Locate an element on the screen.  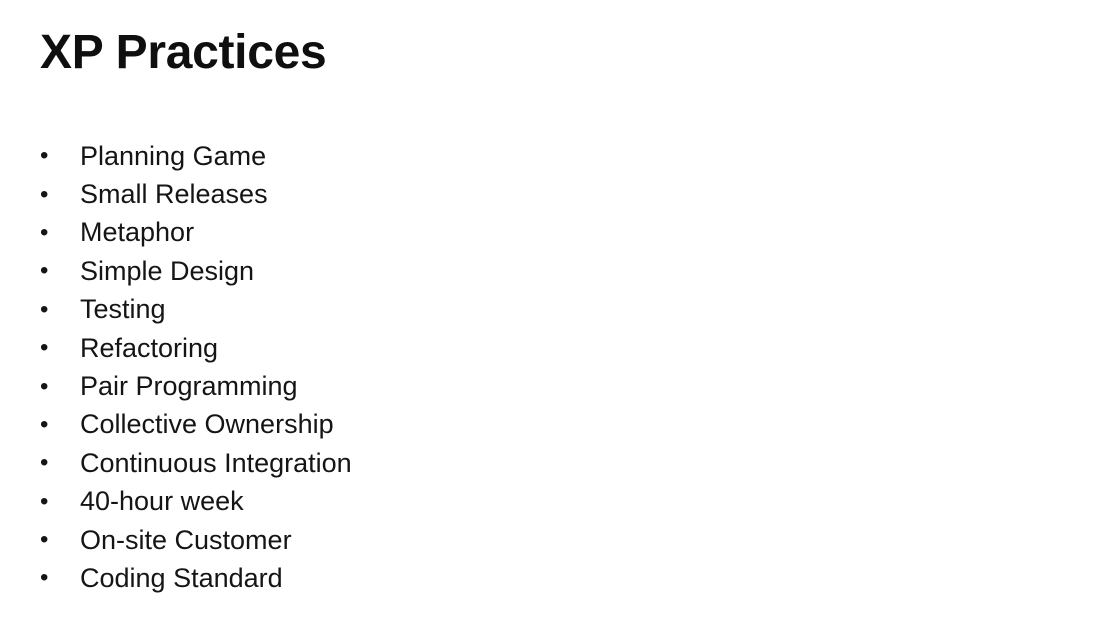
list-item-text: Simple Design is located at coordinates (167, 270).